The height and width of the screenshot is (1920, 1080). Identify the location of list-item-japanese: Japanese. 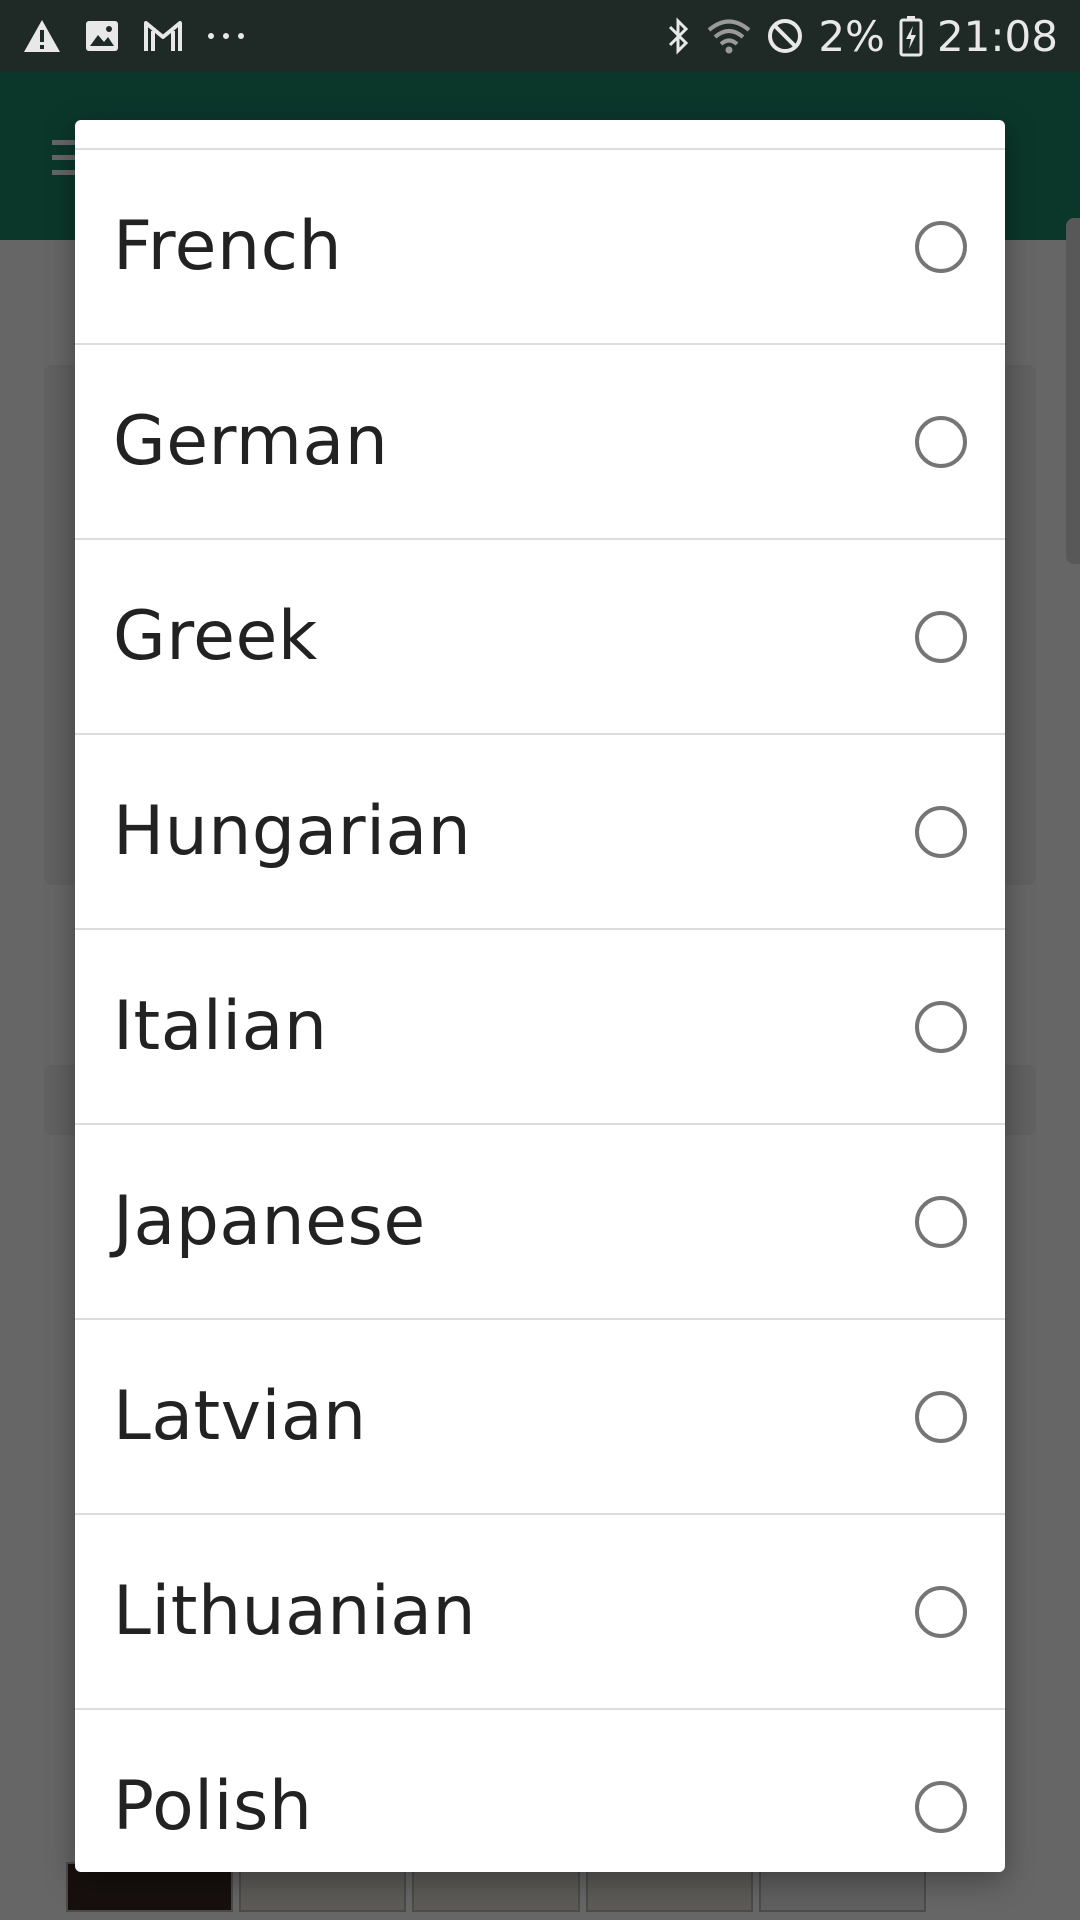
(540, 1220).